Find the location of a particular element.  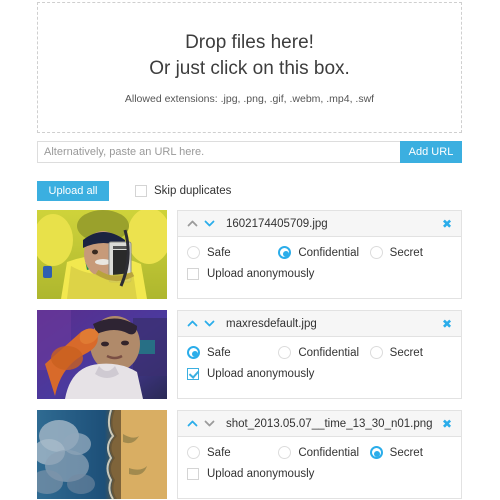

dropzone-headline: Drop files here! is located at coordinates (249, 42).